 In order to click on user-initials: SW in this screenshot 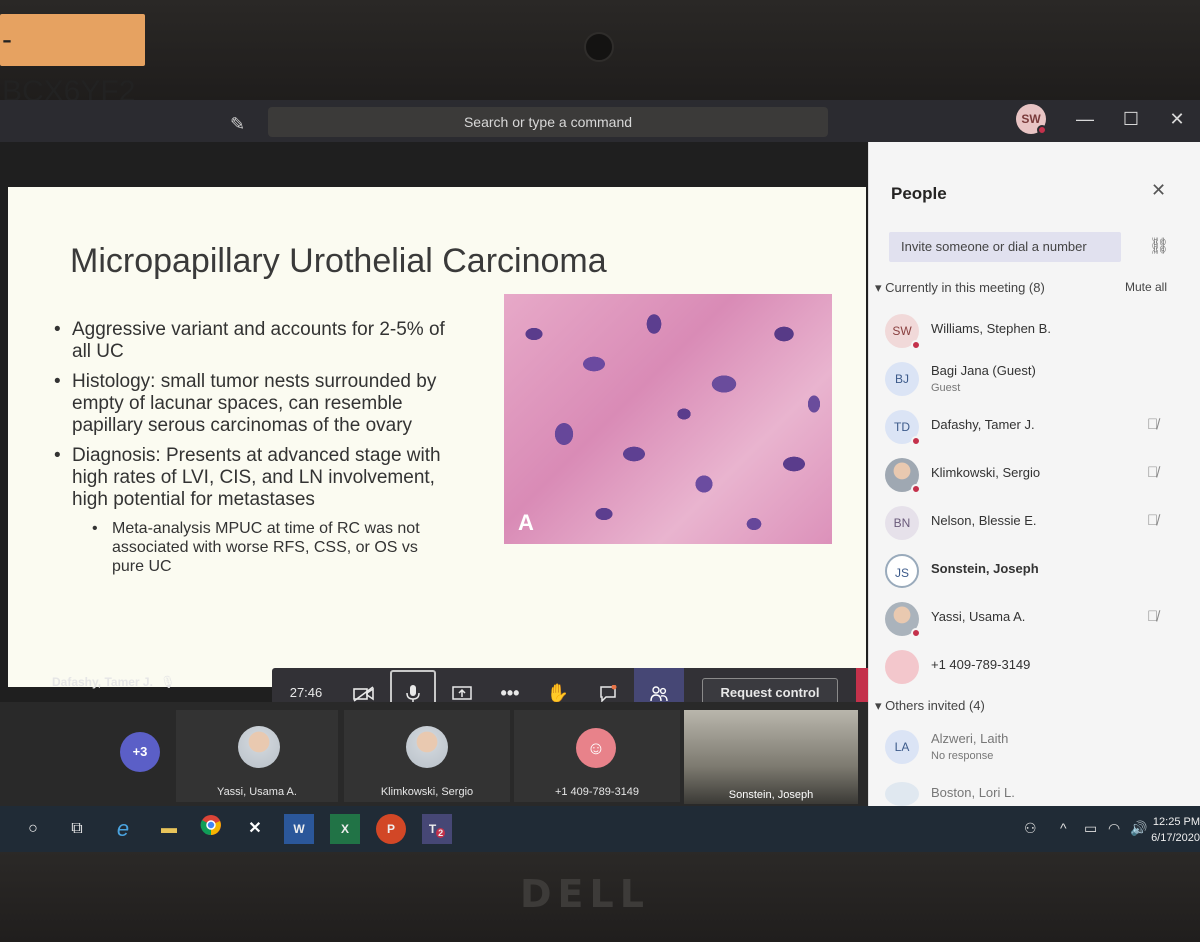, I will do `click(1031, 119)`.